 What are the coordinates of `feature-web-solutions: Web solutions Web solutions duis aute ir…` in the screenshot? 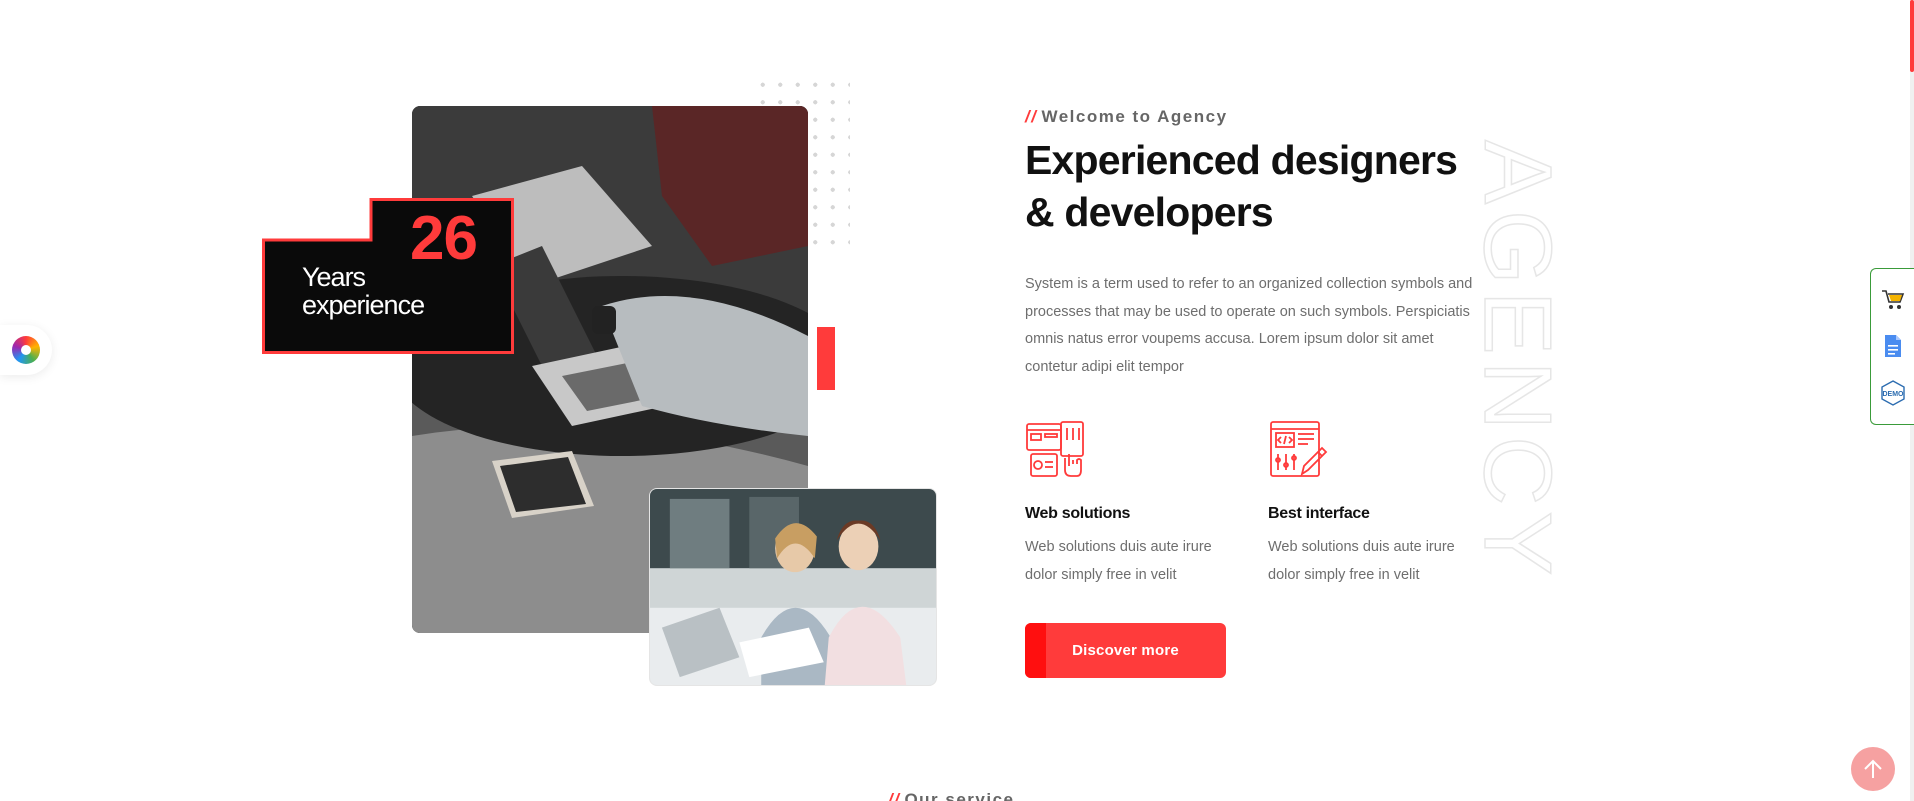 It's located at (1135, 504).